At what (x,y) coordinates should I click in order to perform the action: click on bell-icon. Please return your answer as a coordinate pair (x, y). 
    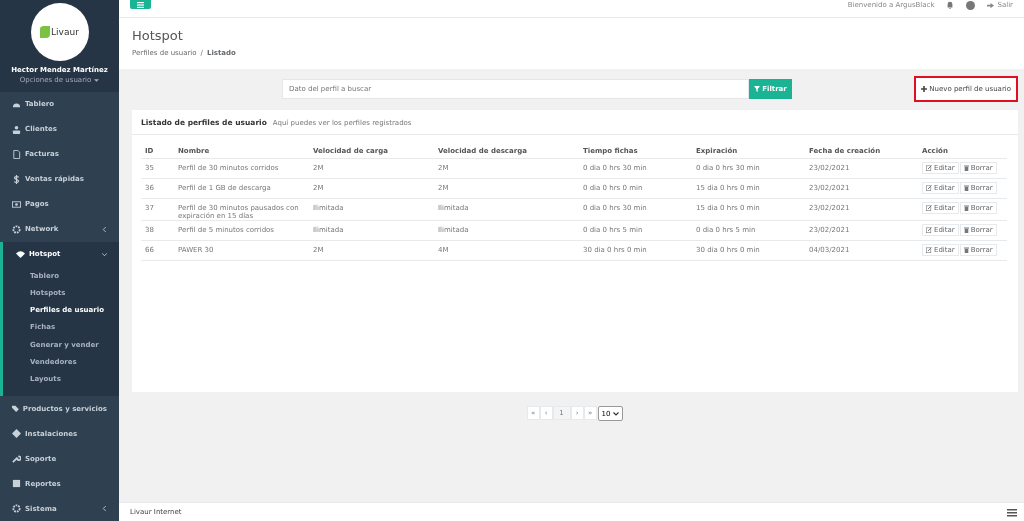
    Looking at the image, I should click on (950, 5).